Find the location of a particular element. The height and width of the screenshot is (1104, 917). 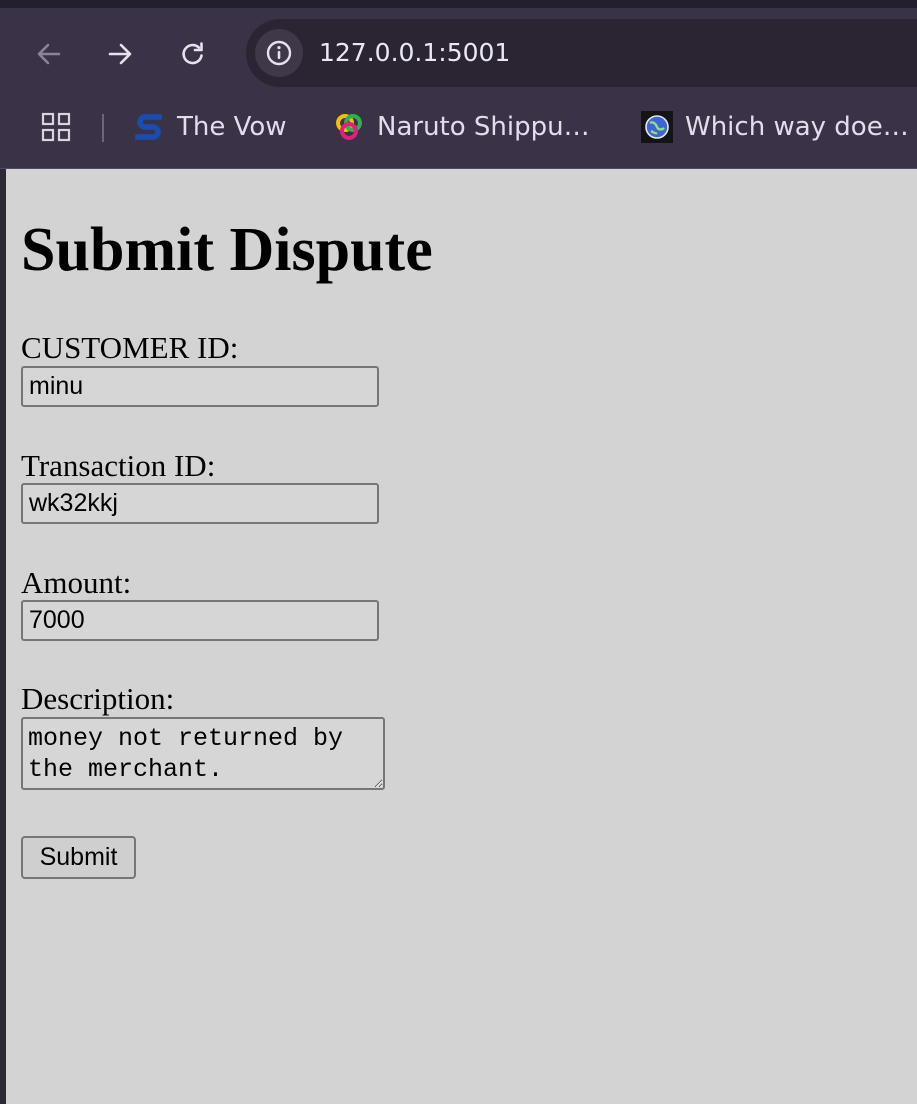

customer-id-label: CUSTOMER ID: is located at coordinates (130, 347).